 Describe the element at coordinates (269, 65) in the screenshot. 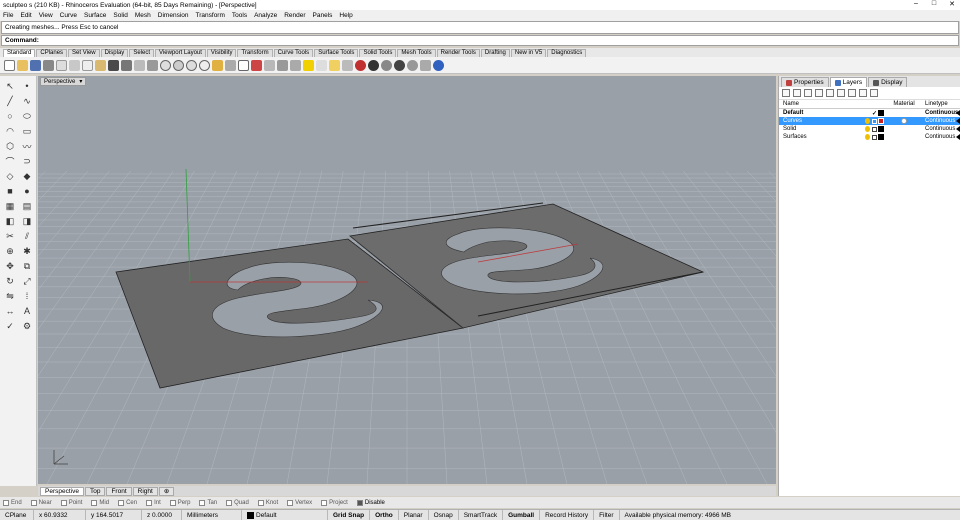

I see `select-all-icon` at that location.